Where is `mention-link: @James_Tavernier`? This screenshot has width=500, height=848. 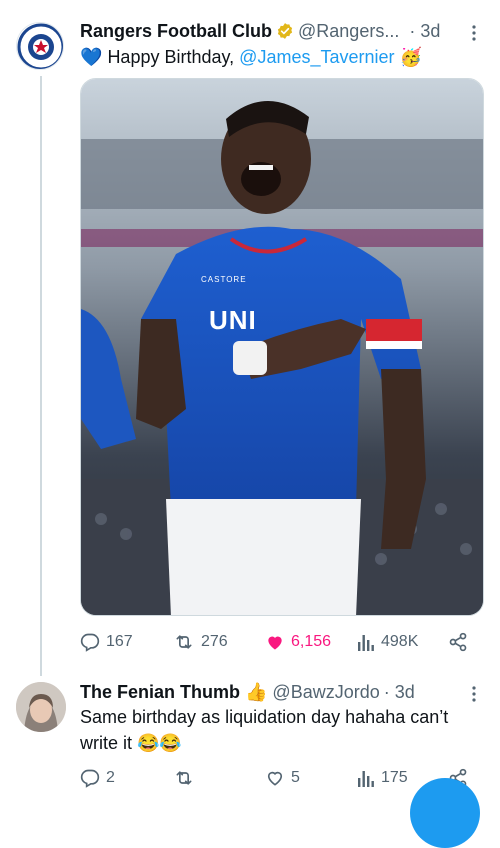 mention-link: @James_Tavernier is located at coordinates (316, 57).